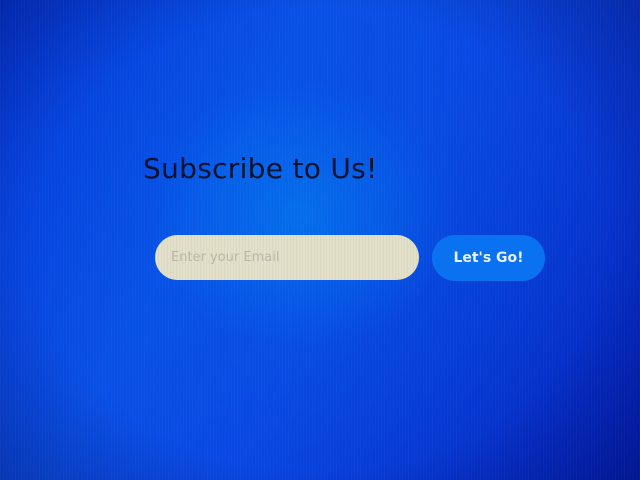 This screenshot has height=480, width=640. What do you see at coordinates (488, 258) in the screenshot?
I see `lets-go-button: Let's Go!` at bounding box center [488, 258].